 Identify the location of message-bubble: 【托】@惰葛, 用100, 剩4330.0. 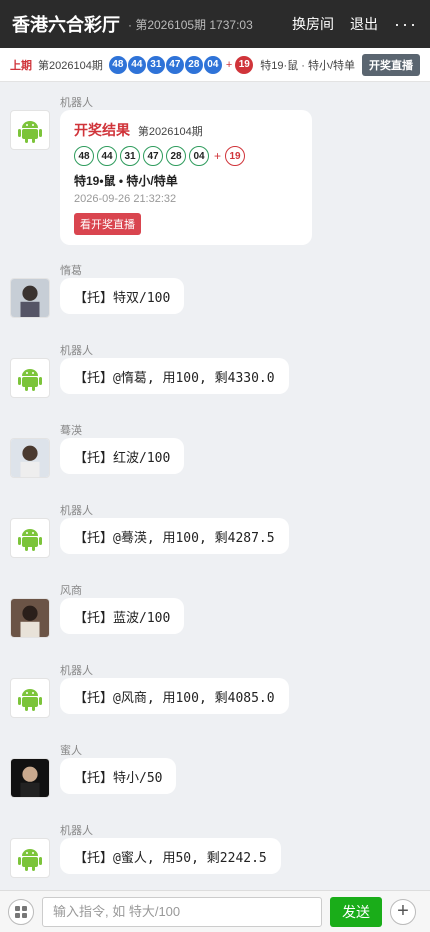
(174, 376).